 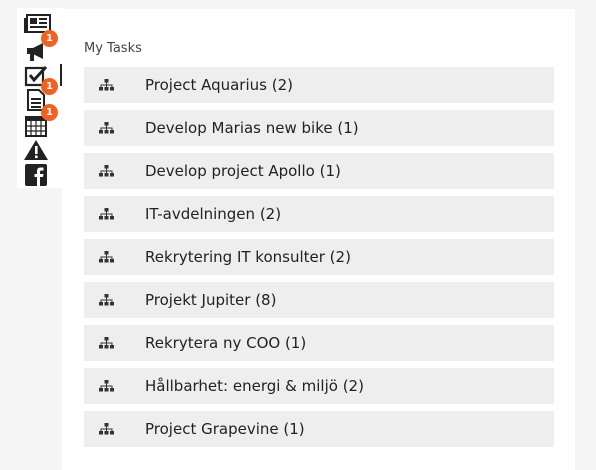 What do you see at coordinates (252, 128) in the screenshot?
I see `task-label: Develop Marias new bike (1)` at bounding box center [252, 128].